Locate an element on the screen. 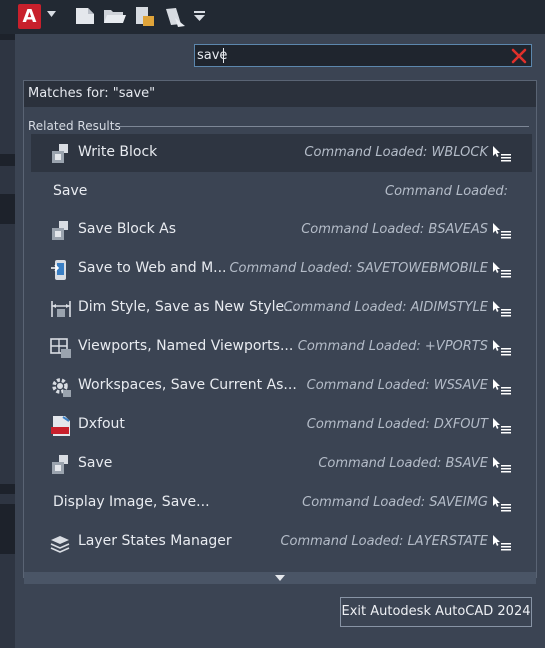 The image size is (545, 648). divider is located at coordinates (324, 126).